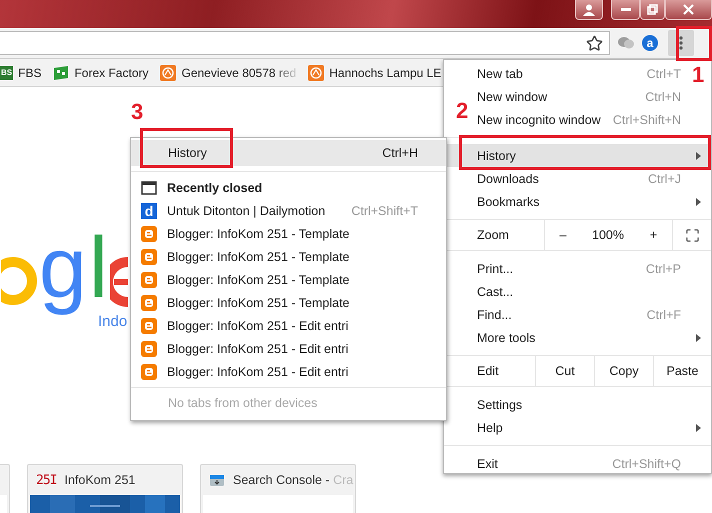 The image size is (712, 513). I want to click on menu-item: New incognito window, so click(539, 119).